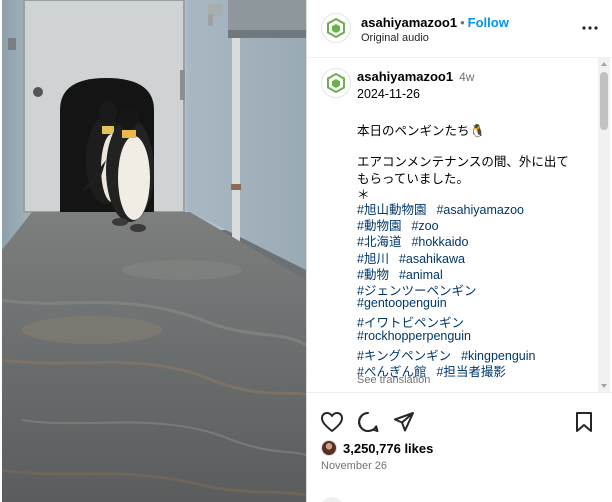 The width and height of the screenshot is (612, 502). Describe the element at coordinates (332, 422) in the screenshot. I see `heart-icon` at that location.